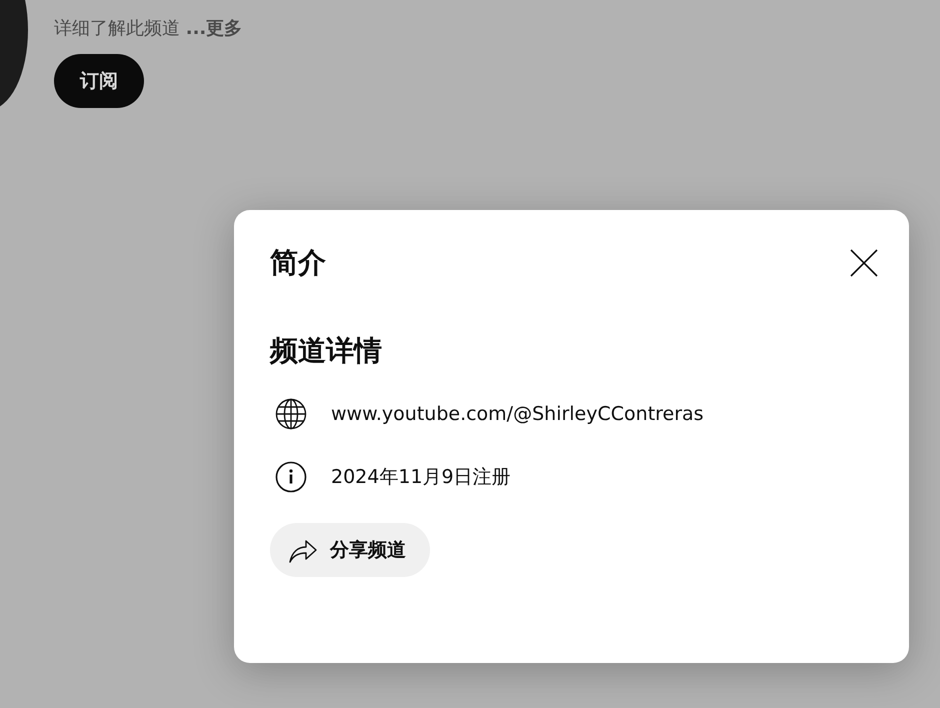 The height and width of the screenshot is (708, 940). What do you see at coordinates (421, 477) in the screenshot?
I see `join-date: 2024年11月9日注册` at bounding box center [421, 477].